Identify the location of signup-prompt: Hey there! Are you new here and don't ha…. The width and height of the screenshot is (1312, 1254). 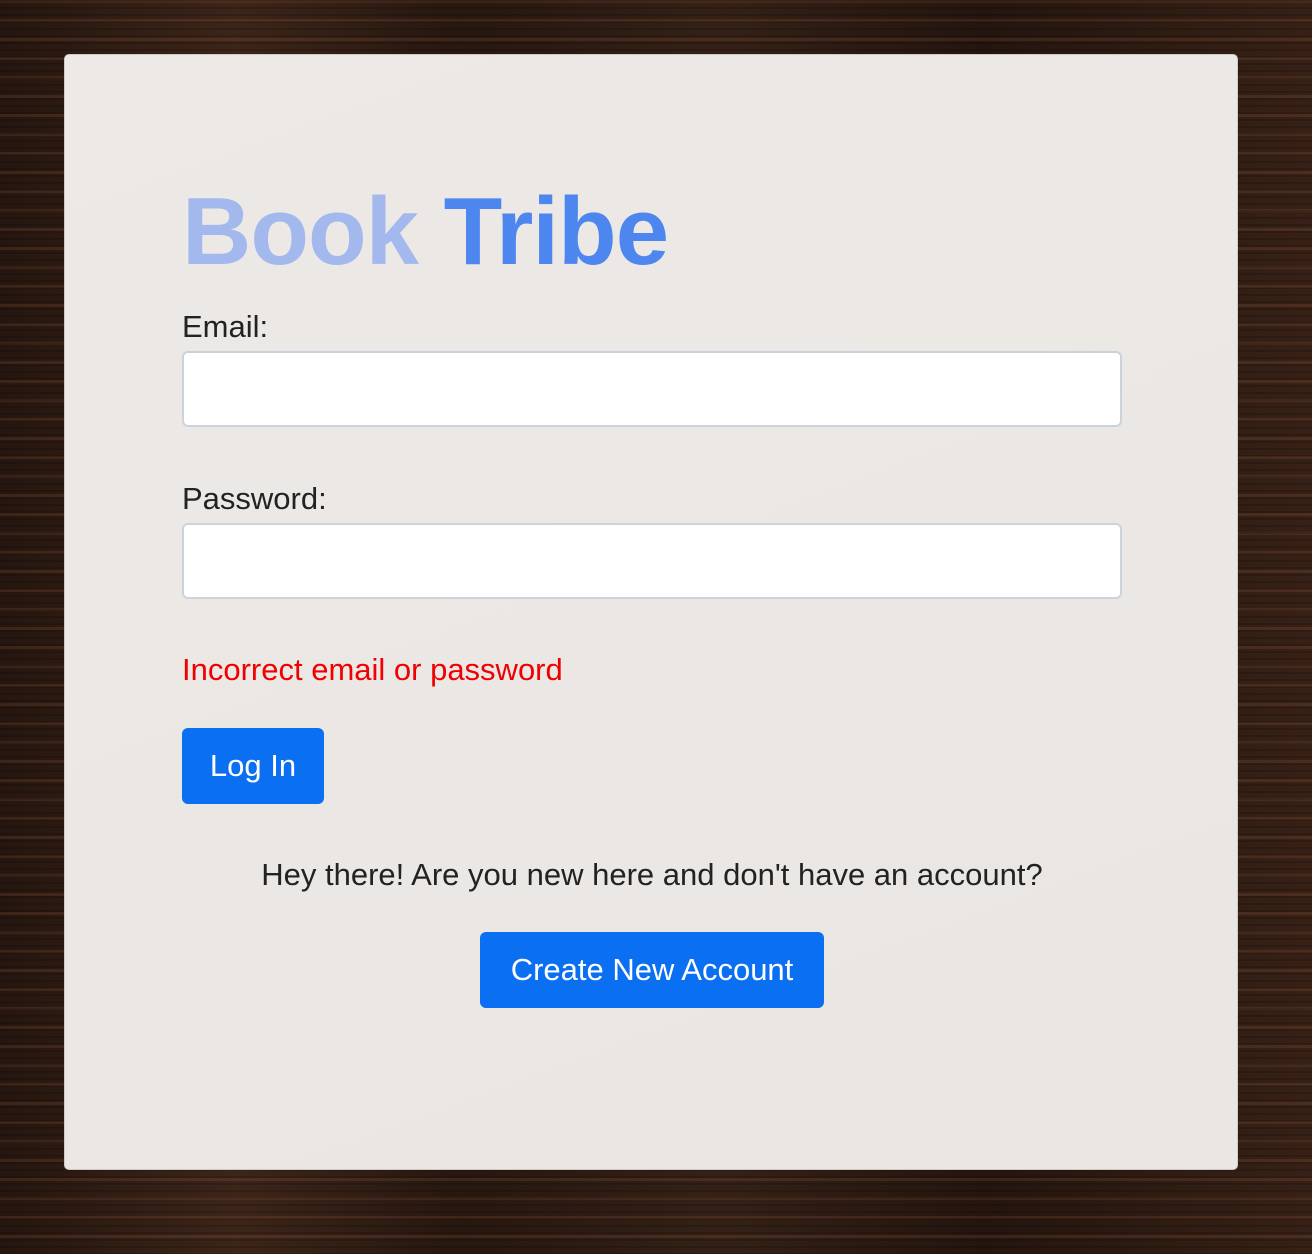
(652, 874).